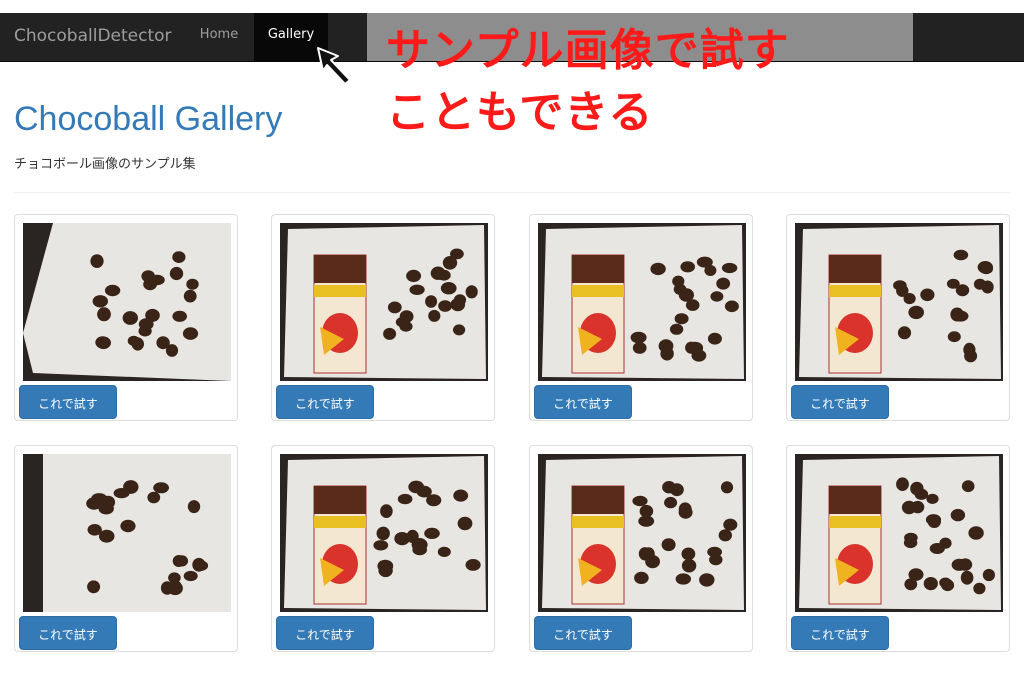 This screenshot has height=673, width=1024. Describe the element at coordinates (520, 112) in the screenshot. I see `annotation-line-2: こともできる` at that location.